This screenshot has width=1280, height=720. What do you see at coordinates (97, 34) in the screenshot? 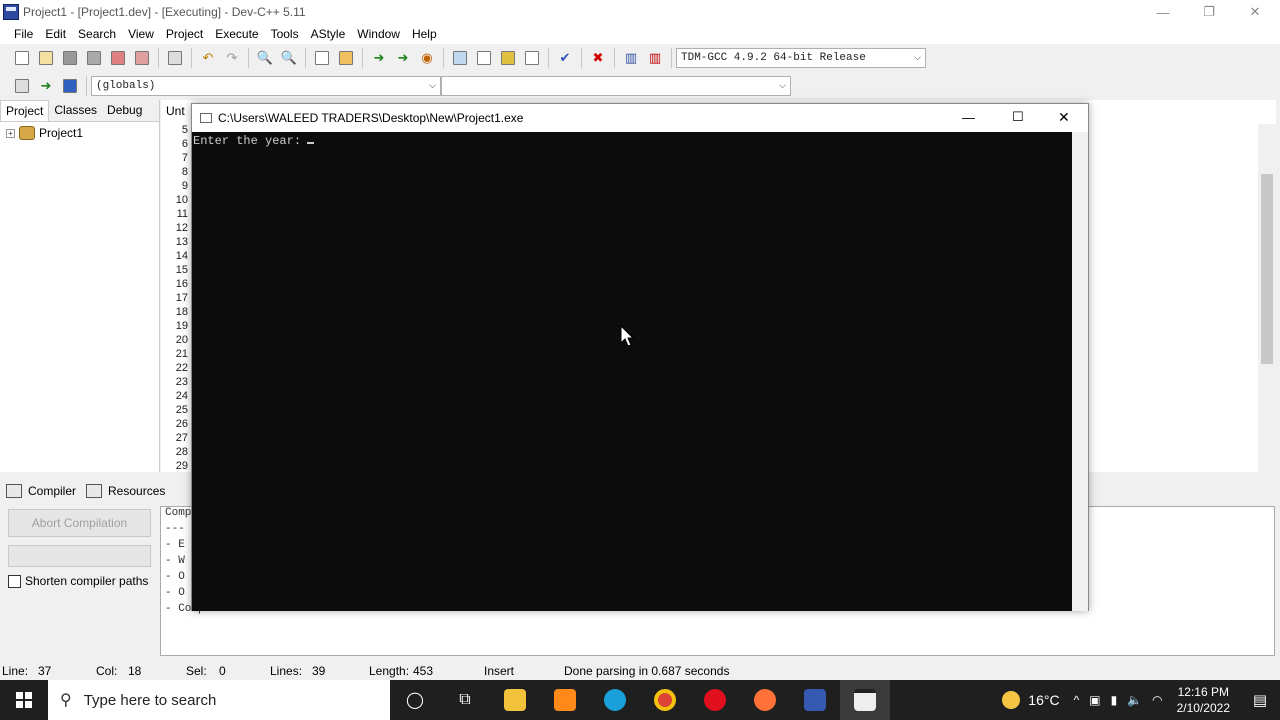
I see `menu-search: Search` at bounding box center [97, 34].